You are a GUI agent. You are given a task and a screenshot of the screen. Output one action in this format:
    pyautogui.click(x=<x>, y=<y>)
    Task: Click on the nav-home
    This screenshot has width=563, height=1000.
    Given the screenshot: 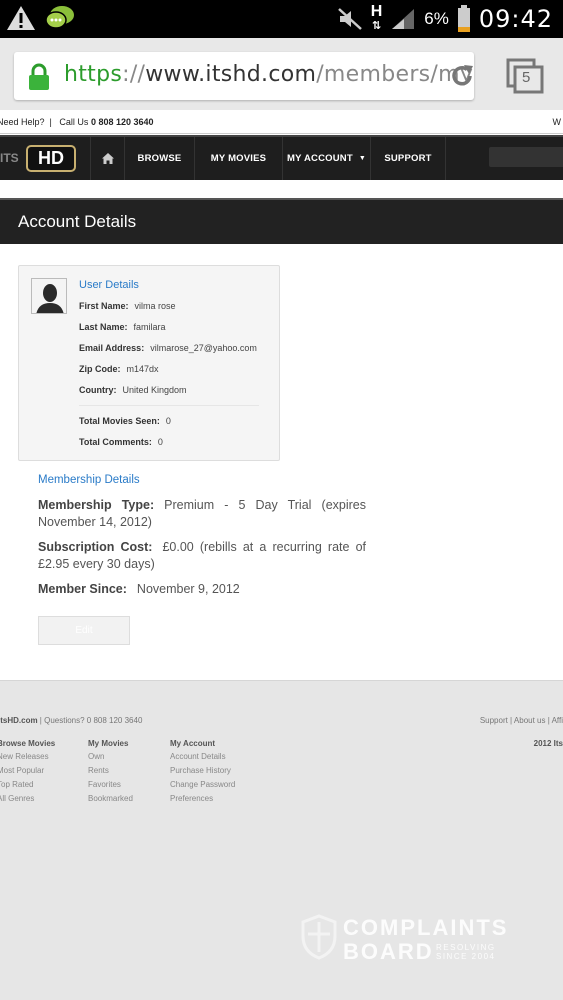 What is the action you would take?
    pyautogui.click(x=107, y=158)
    